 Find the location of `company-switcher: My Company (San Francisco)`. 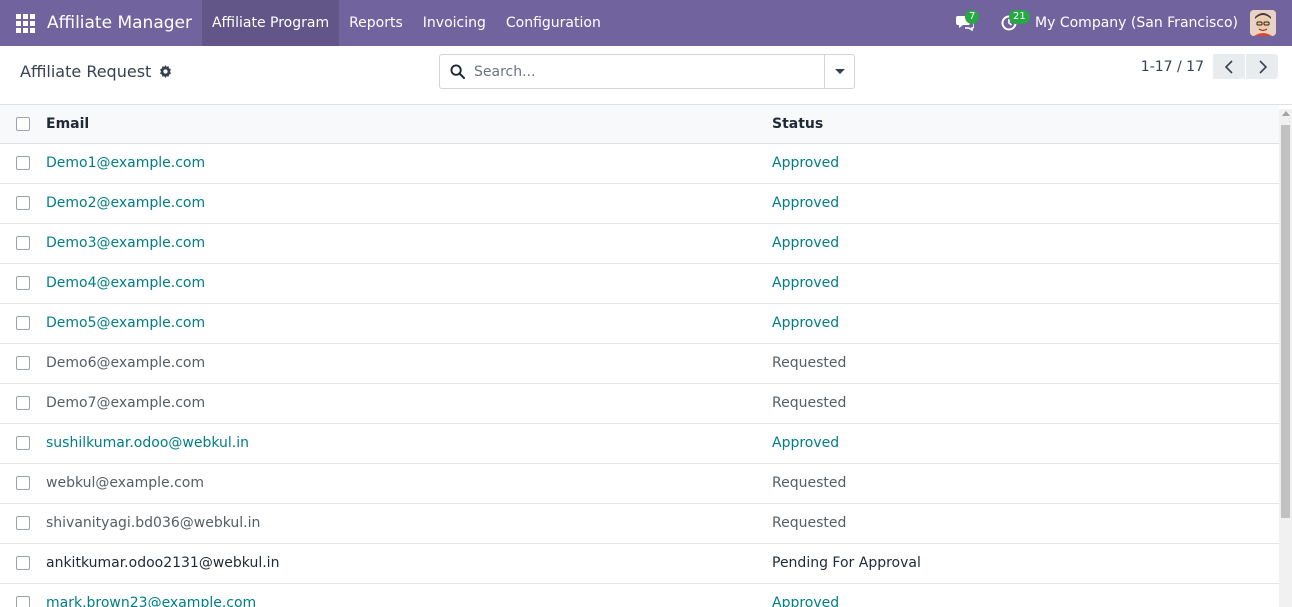

company-switcher: My Company (San Francisco) is located at coordinates (1140, 23).